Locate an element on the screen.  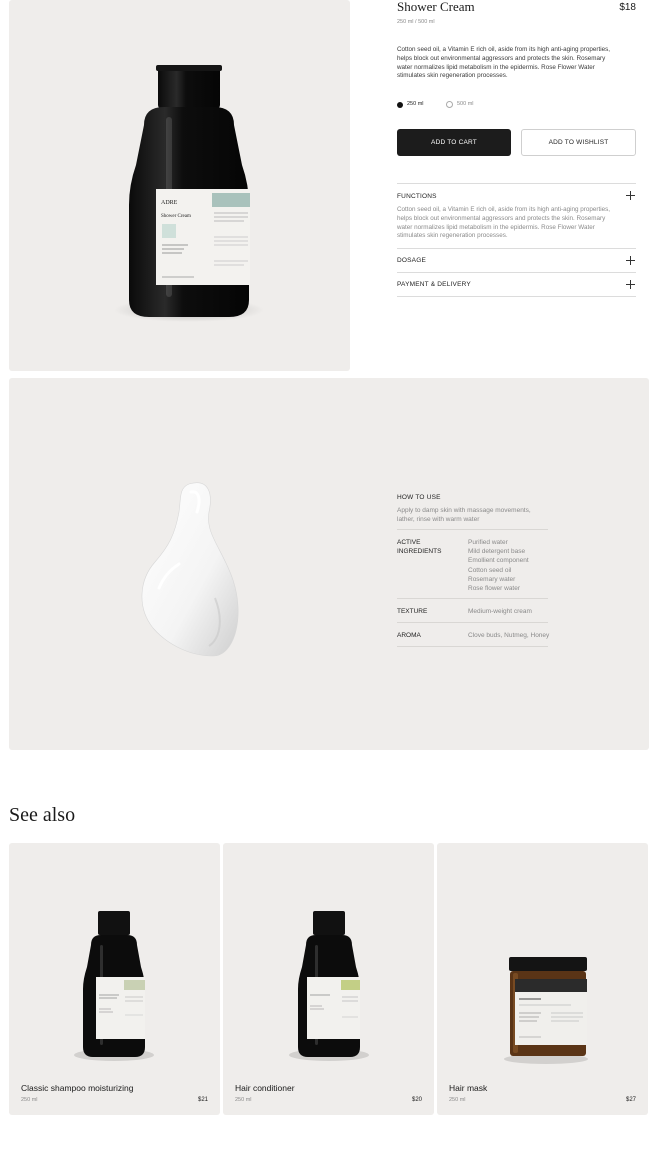
see-also-title: See also is located at coordinates (42, 815).